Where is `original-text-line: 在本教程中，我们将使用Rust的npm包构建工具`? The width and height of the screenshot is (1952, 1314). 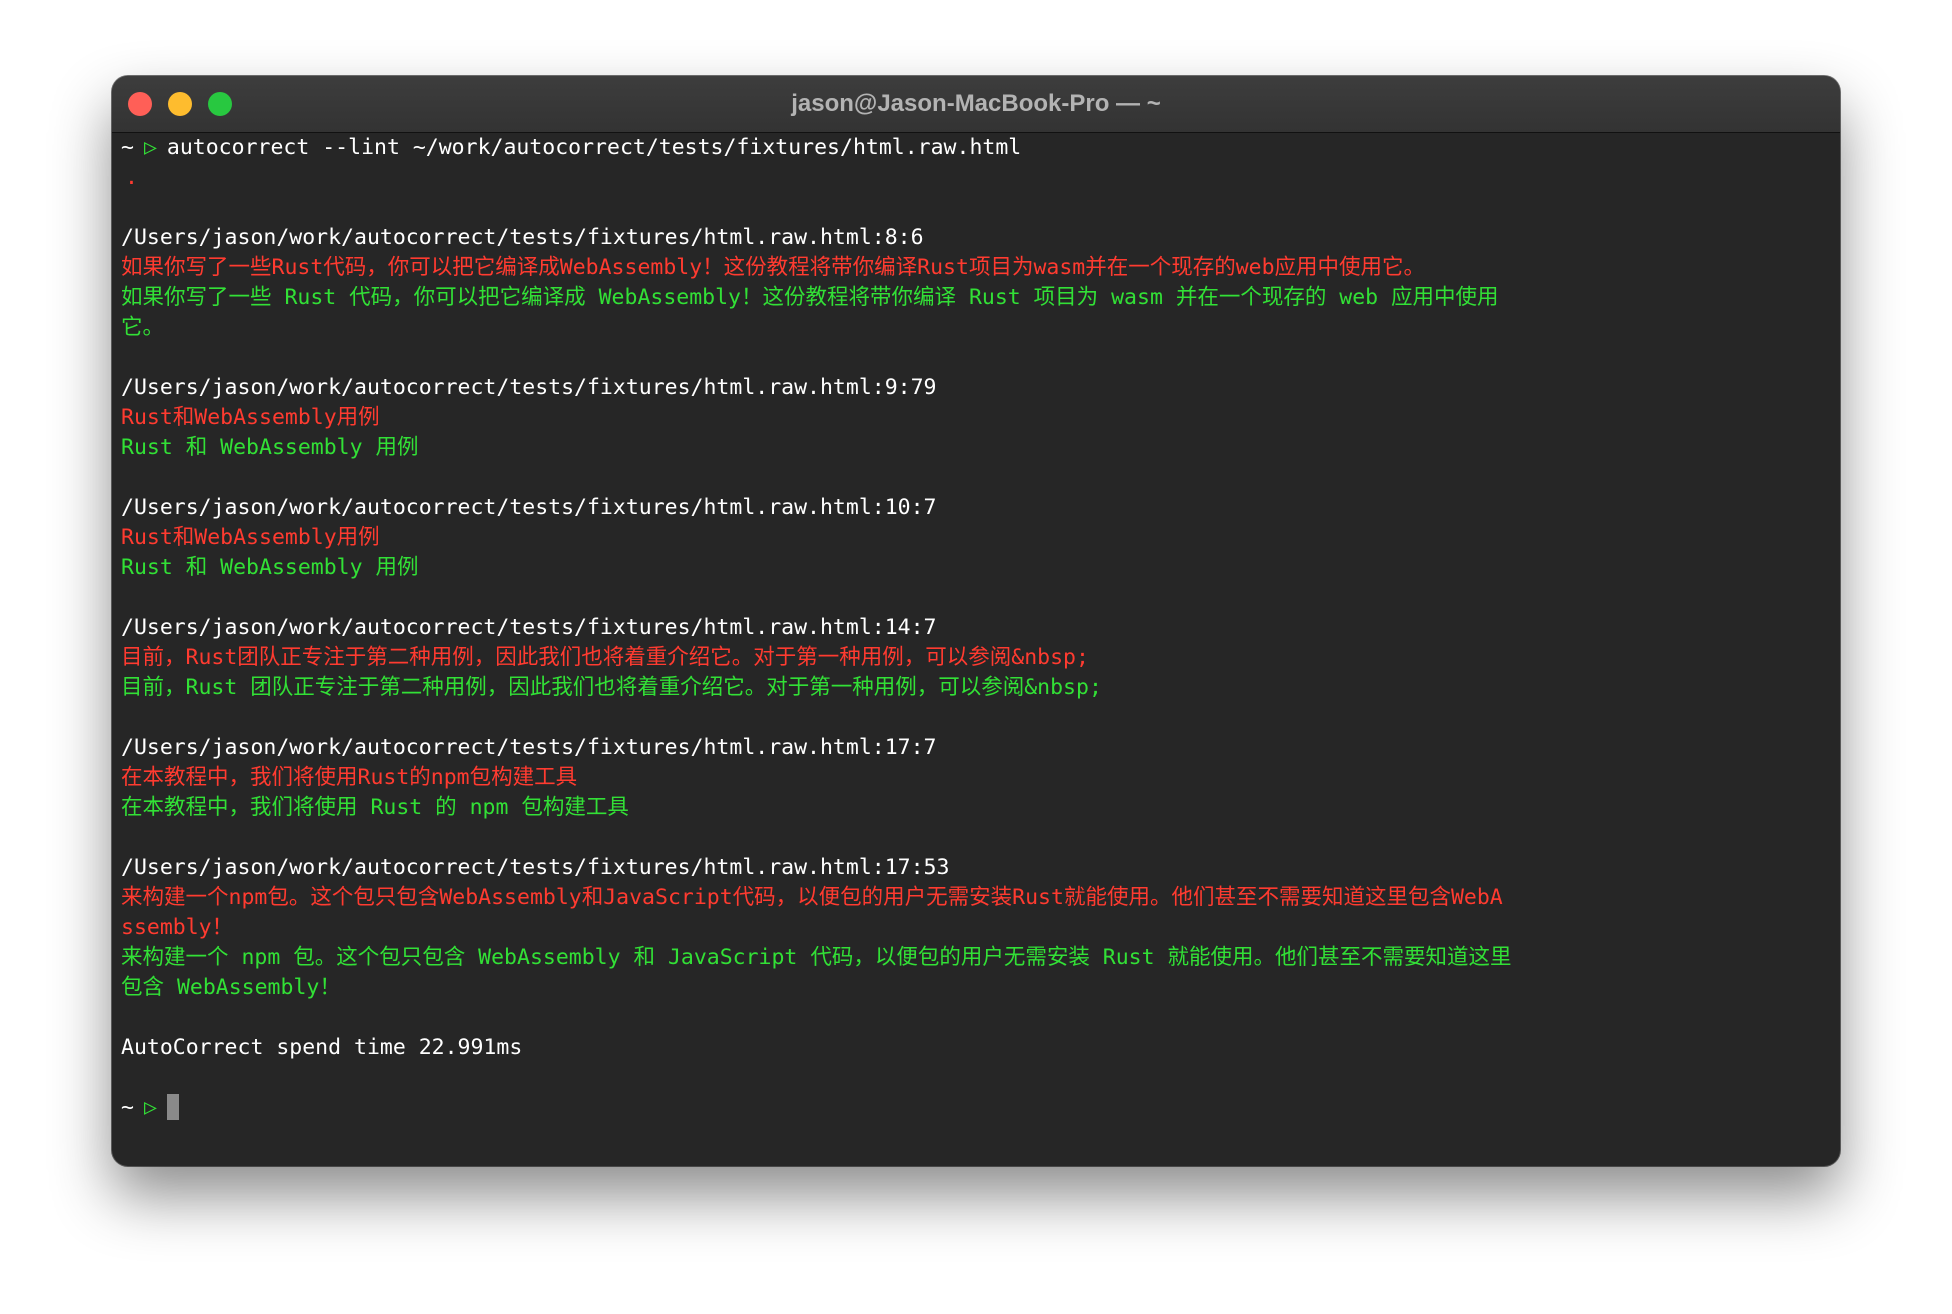
original-text-line: 在本教程中，我们将使用Rust的npm包构建工具 is located at coordinates (349, 777).